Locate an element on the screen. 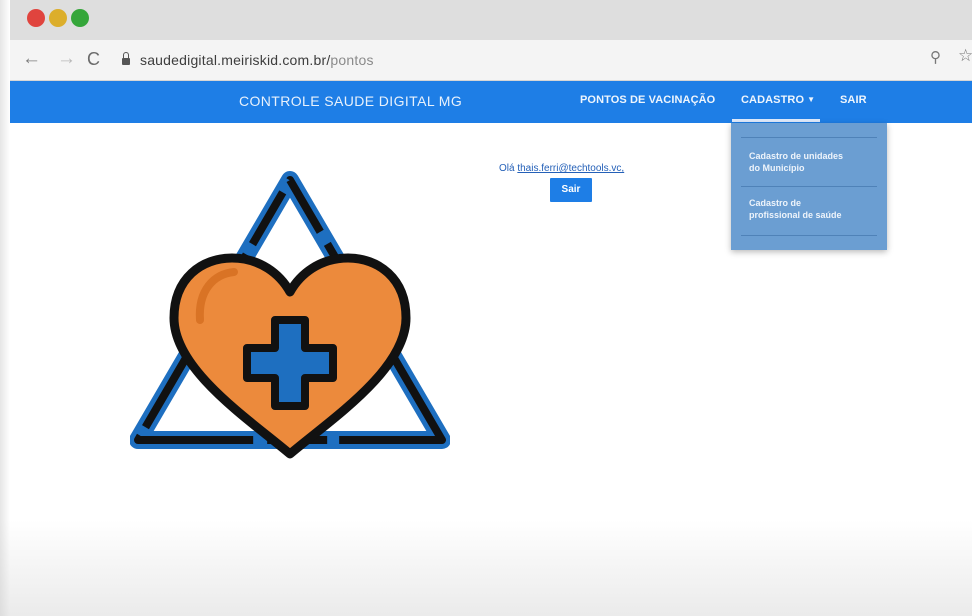 Image resolution: width=972 pixels, height=616 pixels. close-window-button is located at coordinates (36, 18).